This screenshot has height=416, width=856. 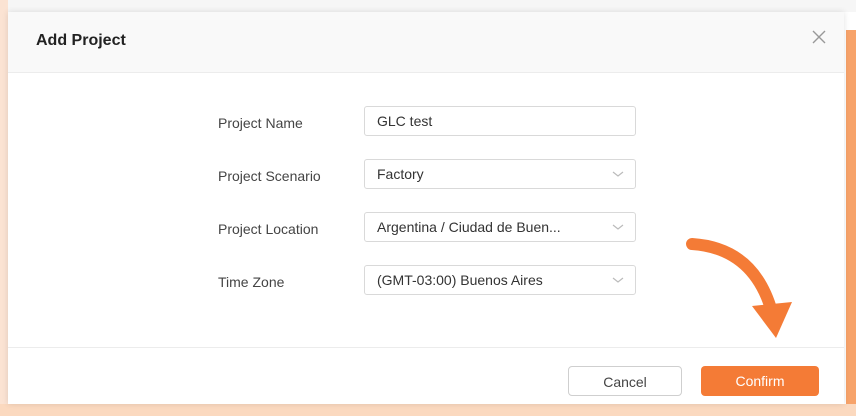 I want to click on background-right, so click(x=851, y=223).